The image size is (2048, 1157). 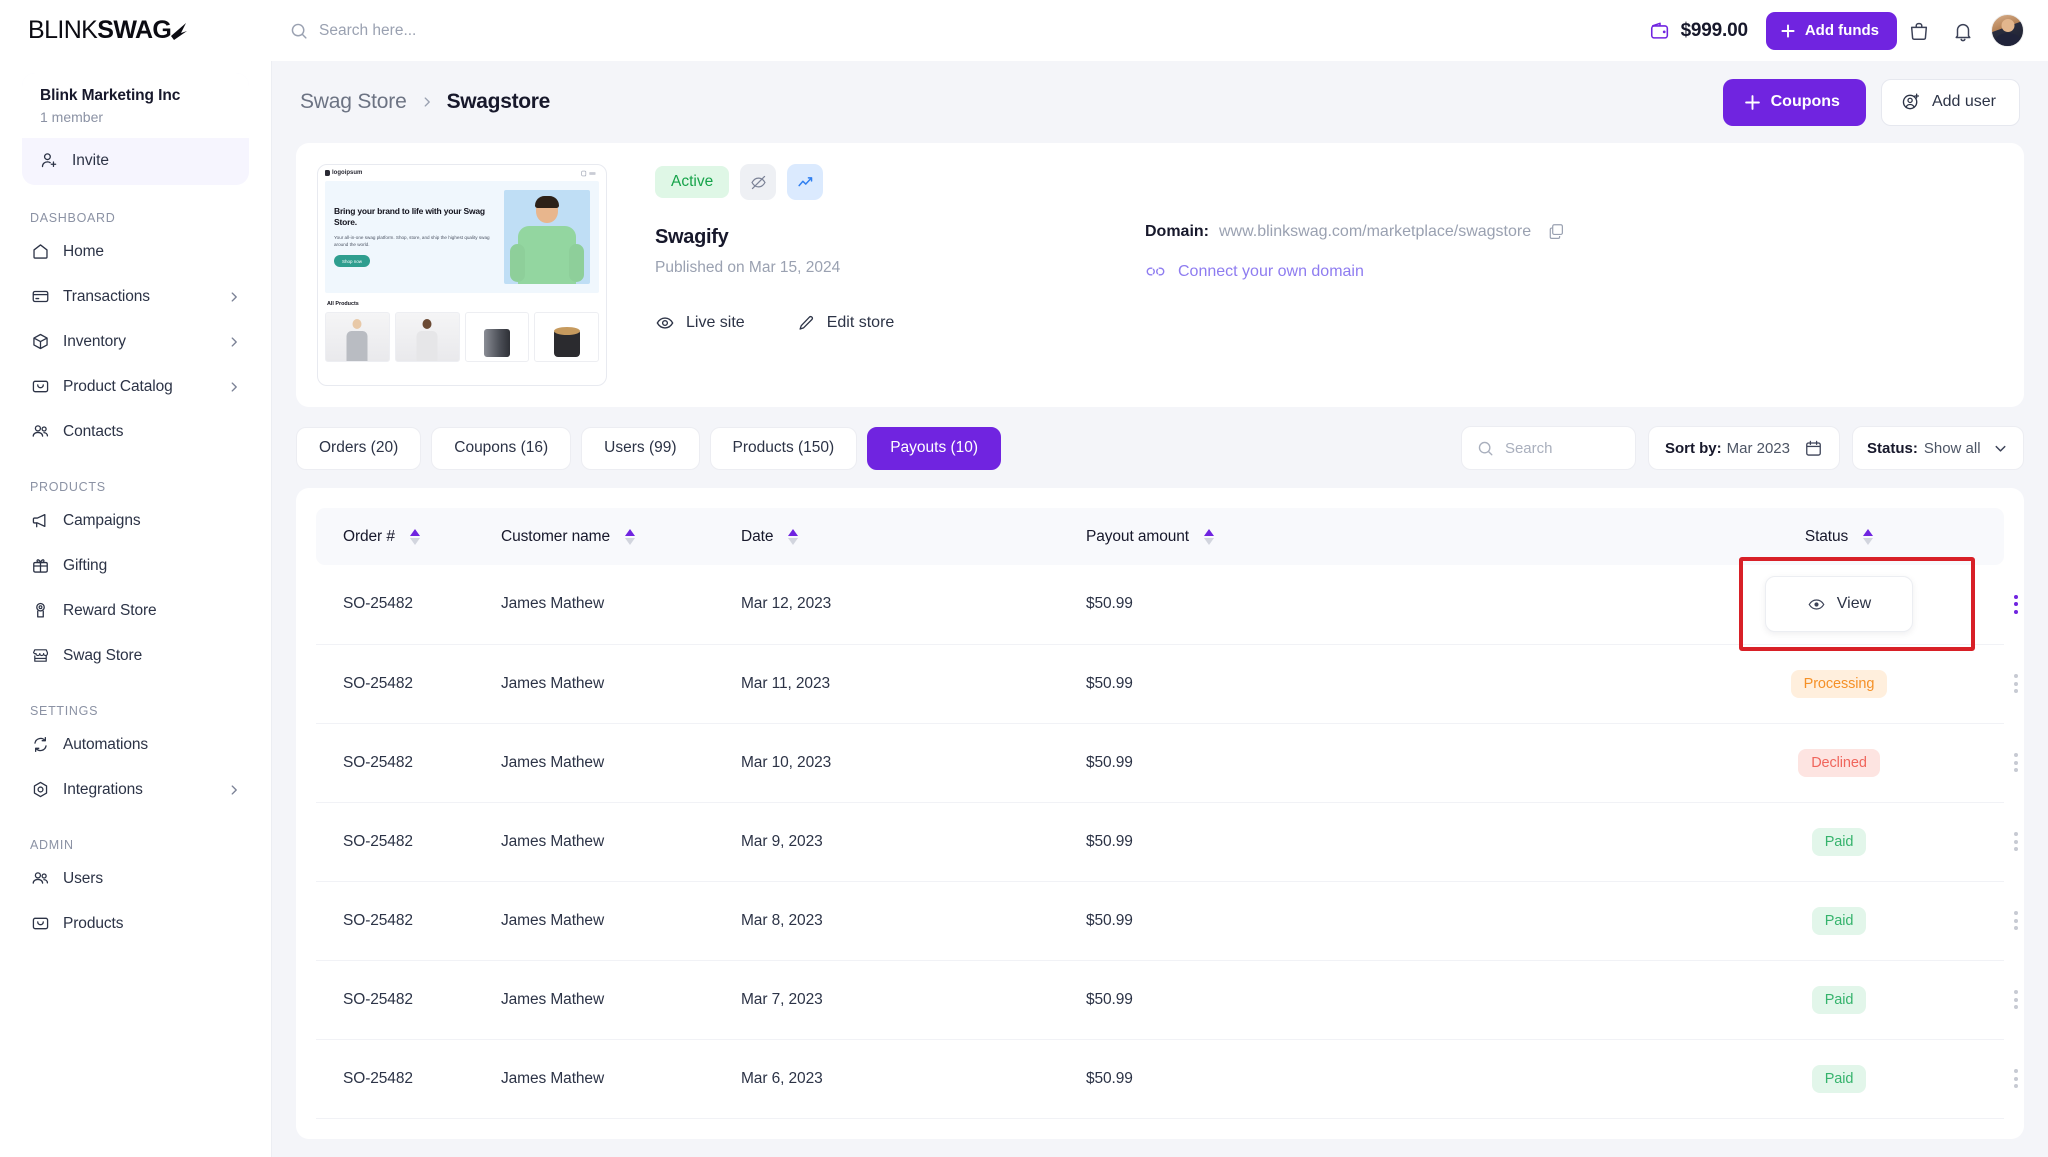 I want to click on table-search, so click(x=1548, y=448).